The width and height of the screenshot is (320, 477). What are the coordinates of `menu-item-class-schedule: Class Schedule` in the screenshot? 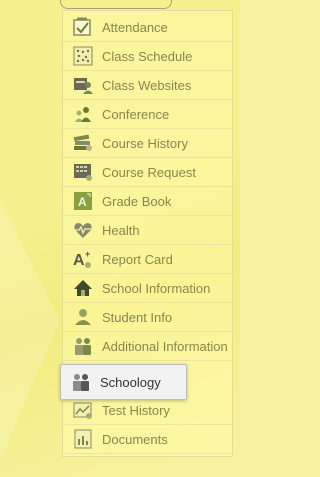 It's located at (148, 56).